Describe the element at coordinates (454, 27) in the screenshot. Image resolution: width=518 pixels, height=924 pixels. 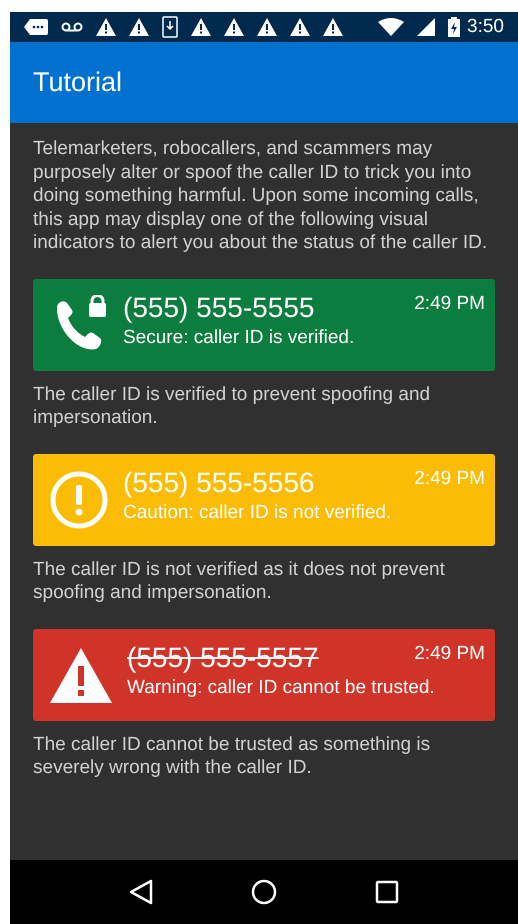
I see `battery-icon` at that location.